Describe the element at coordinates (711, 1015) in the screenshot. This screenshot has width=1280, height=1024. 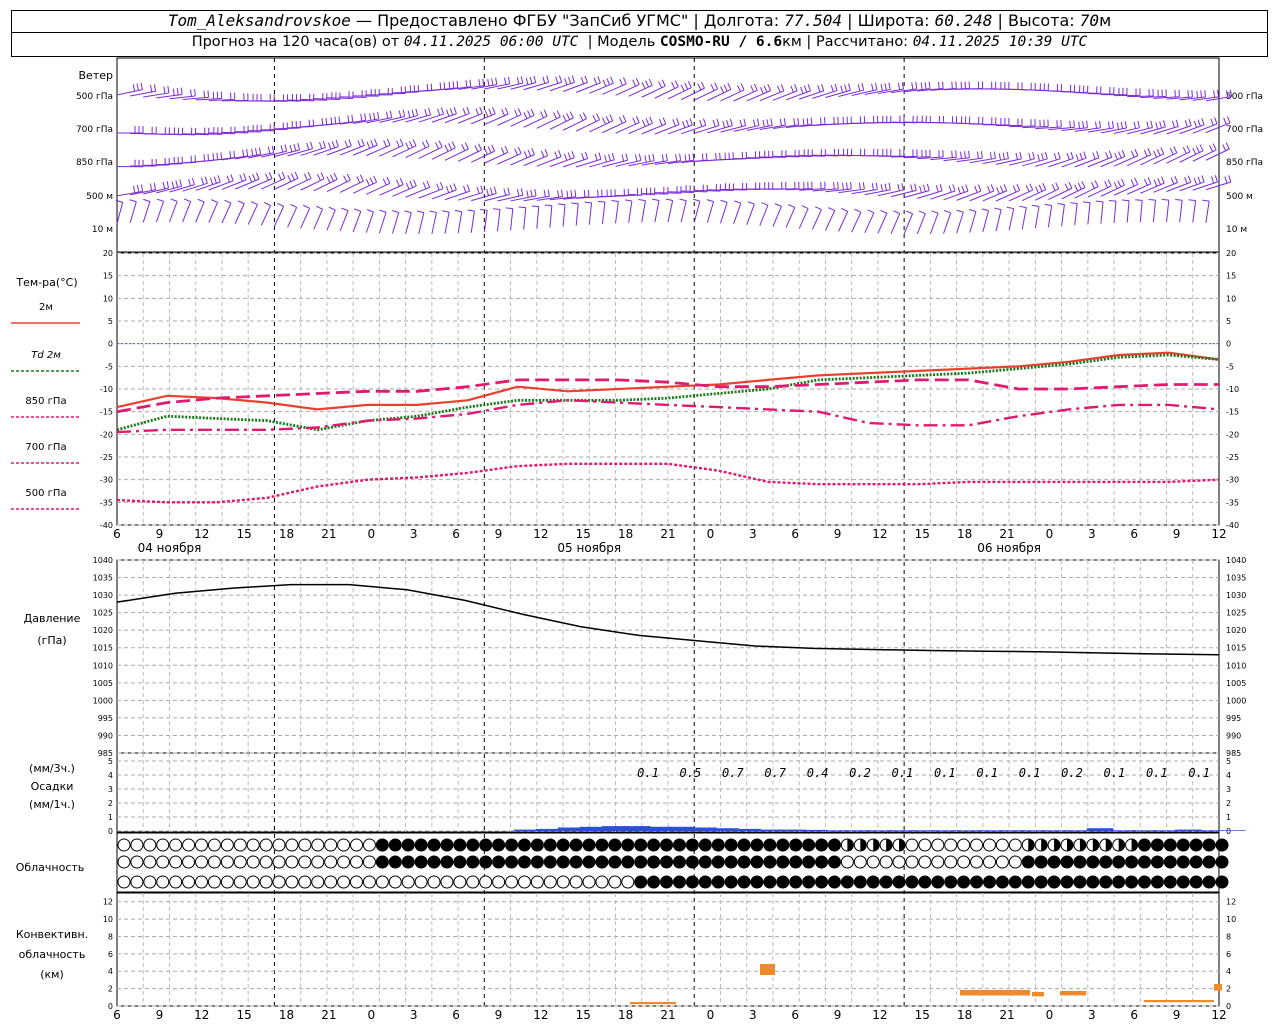
I see `conv-x-tick: 0` at that location.